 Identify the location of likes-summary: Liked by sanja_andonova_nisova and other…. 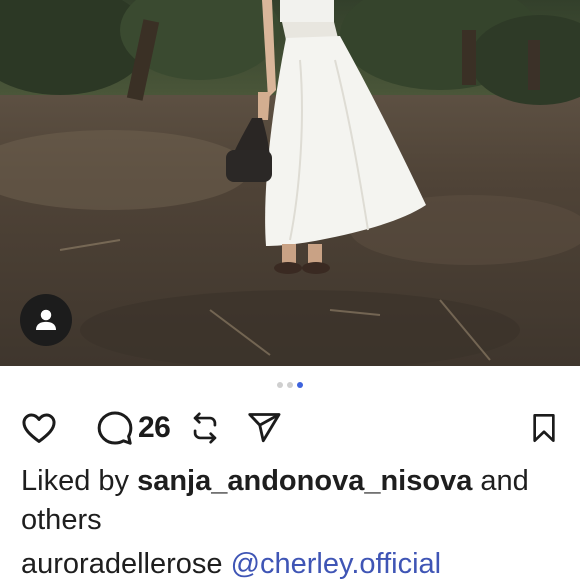
(293, 501).